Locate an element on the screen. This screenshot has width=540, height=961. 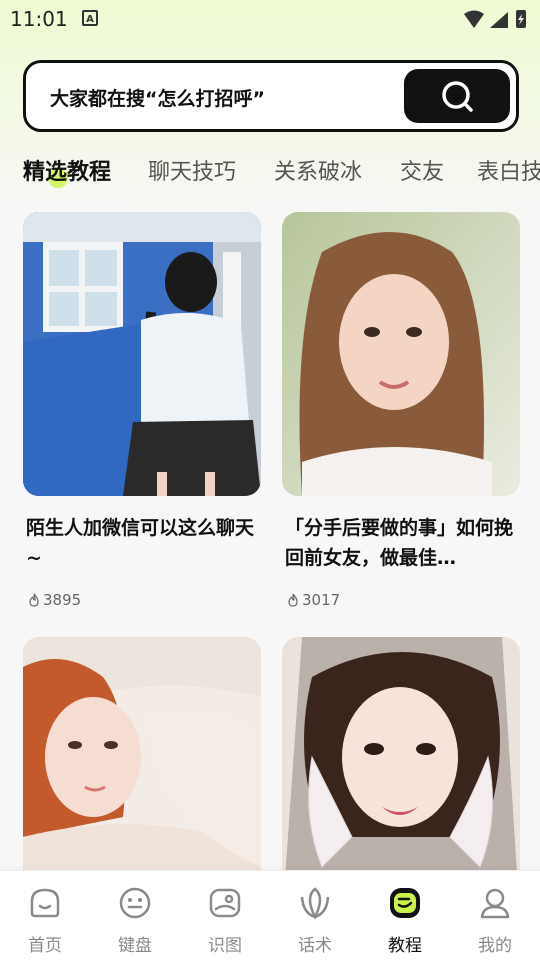
image-recognition-icon is located at coordinates (225, 903).